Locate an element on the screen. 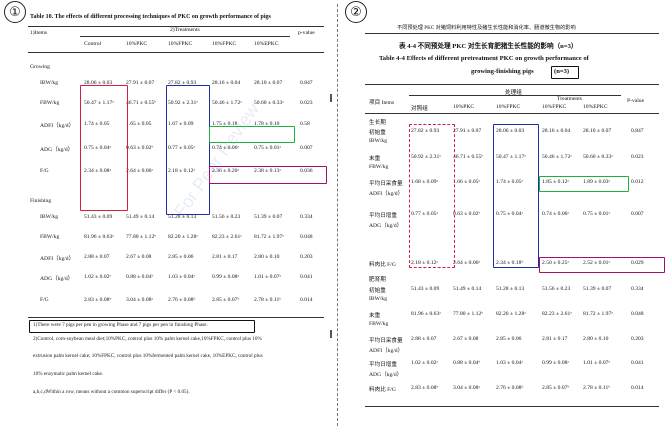 This screenshot has height=430, width=670. table-cell: 82.23 ± 2.61ᵃ is located at coordinates (557, 314).